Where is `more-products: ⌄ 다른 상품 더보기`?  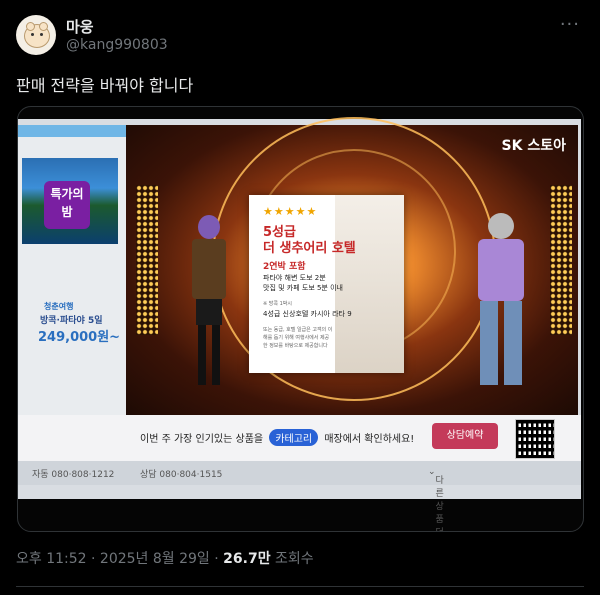 more-products: ⌄ 다른 상품 더보기 is located at coordinates (436, 499).